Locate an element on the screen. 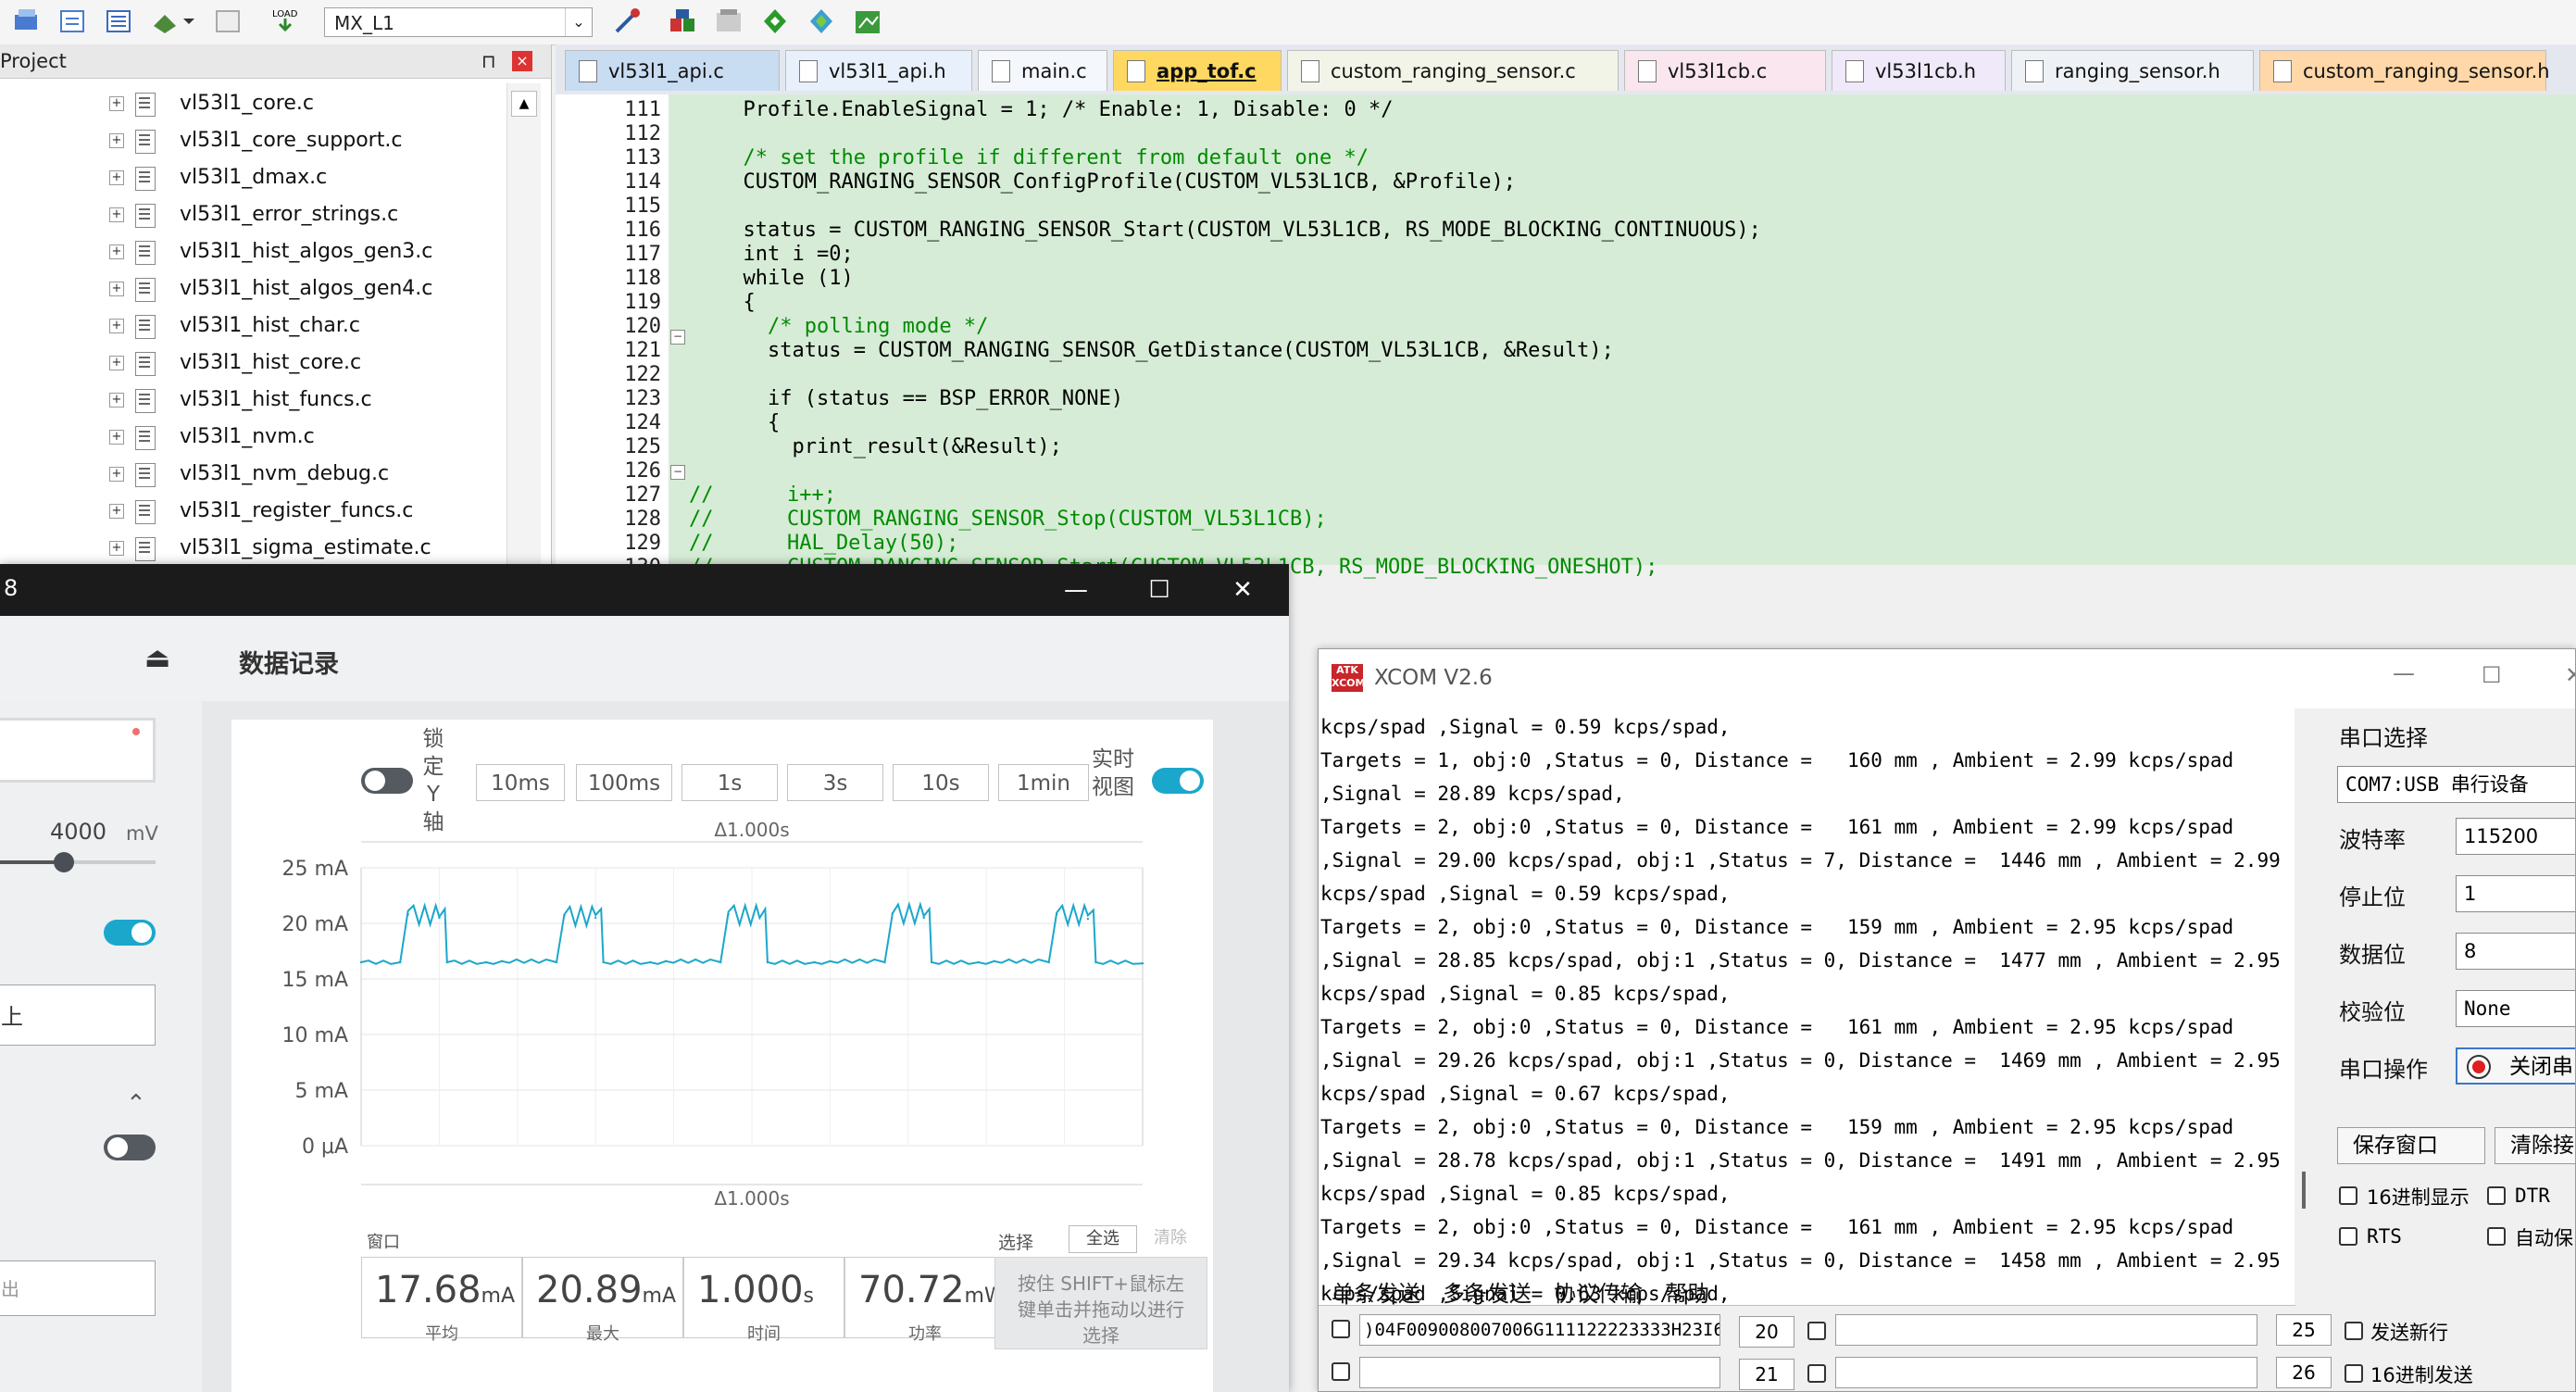  tab-custom-ranging-sensor-h: custom_ranging_sensor.h is located at coordinates (2404, 70).